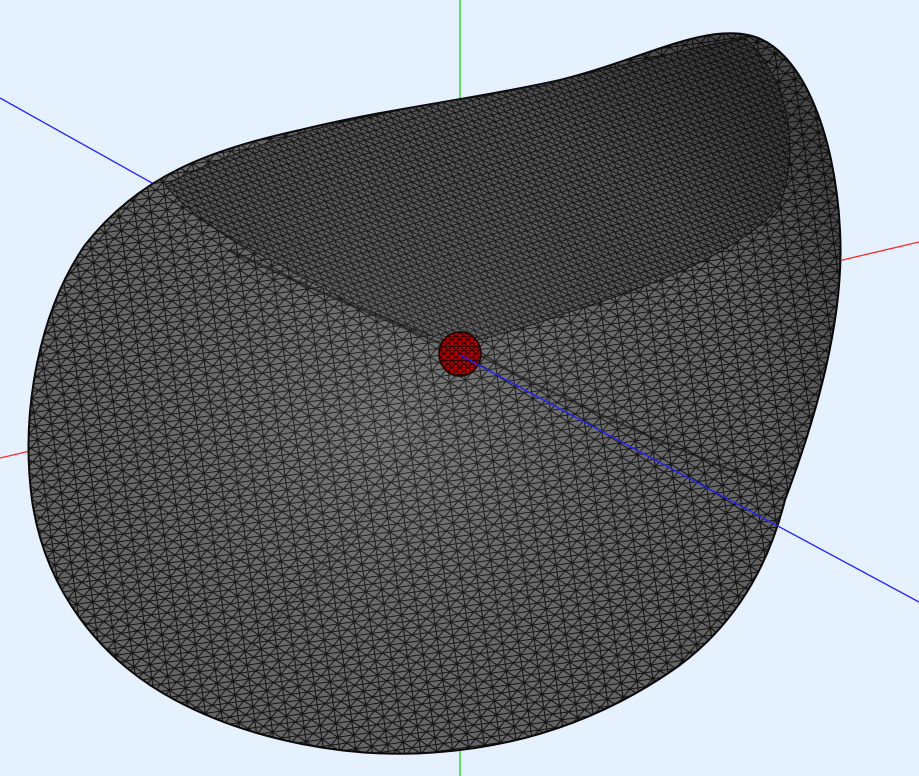 The width and height of the screenshot is (919, 776). I want to click on selected-elements-highlight, so click(460, 354).